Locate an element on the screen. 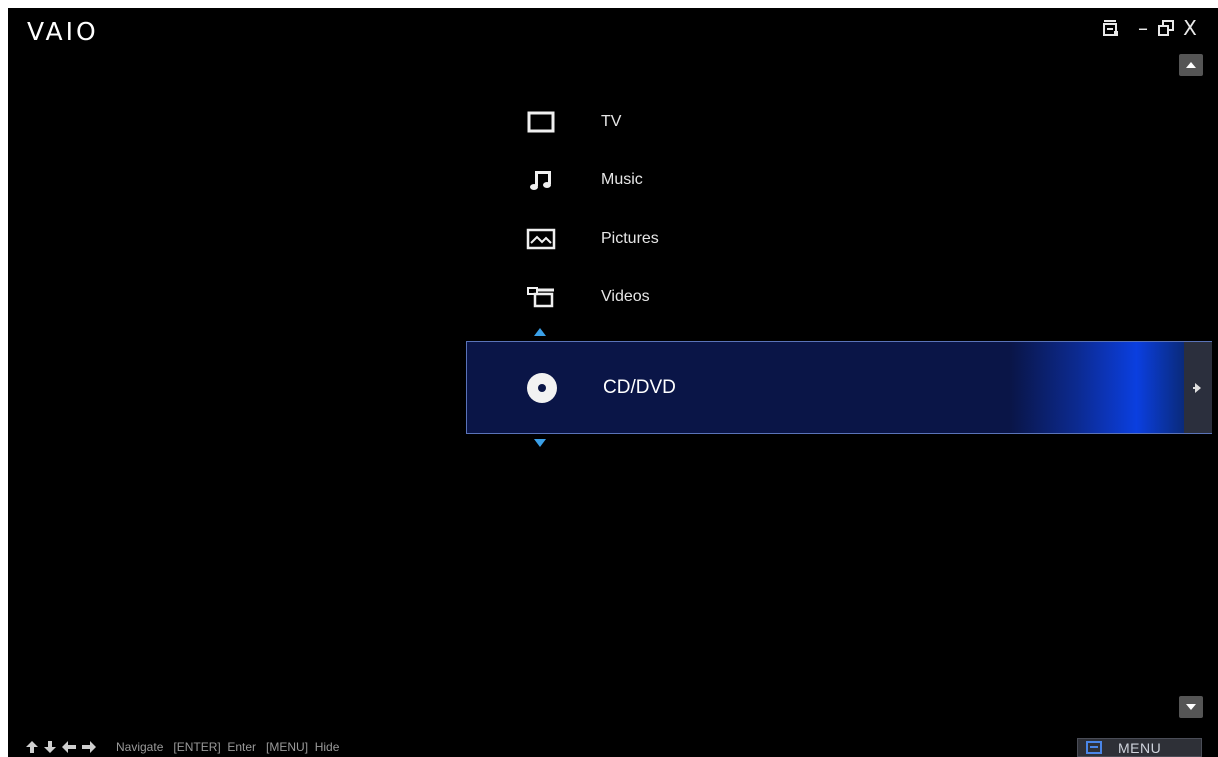 The width and height of the screenshot is (1218, 757). caret-down-icon is located at coordinates (1191, 707).